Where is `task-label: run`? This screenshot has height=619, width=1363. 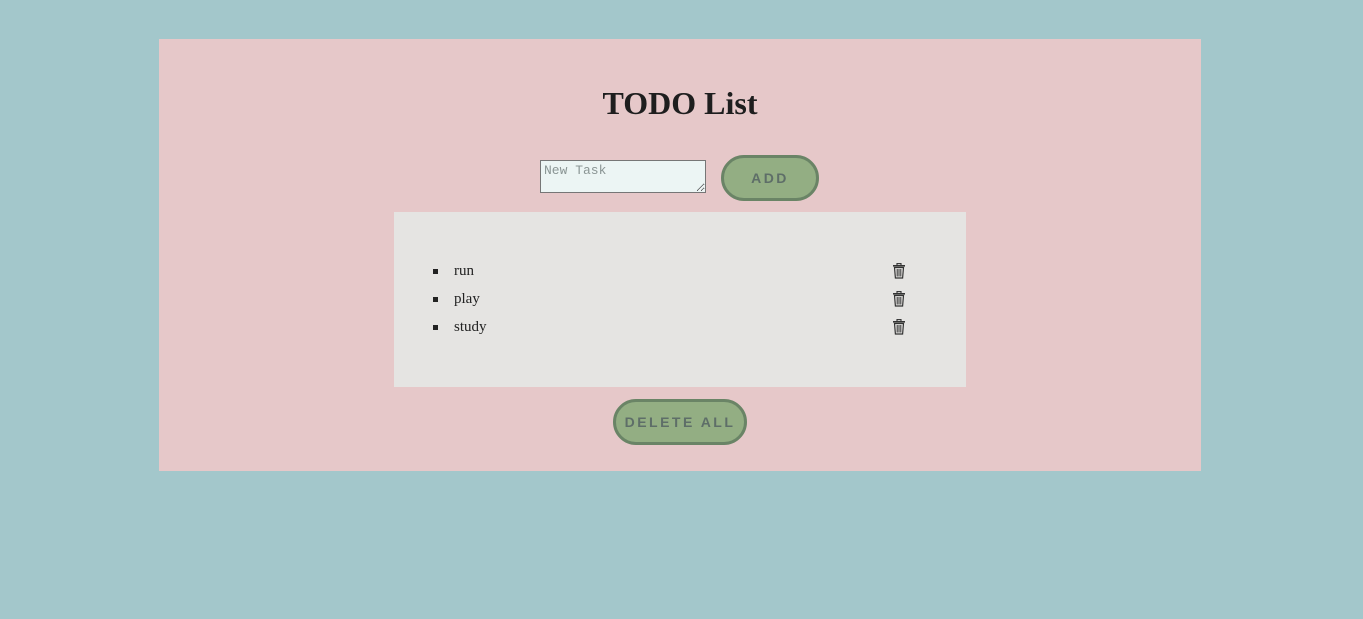 task-label: run is located at coordinates (464, 271).